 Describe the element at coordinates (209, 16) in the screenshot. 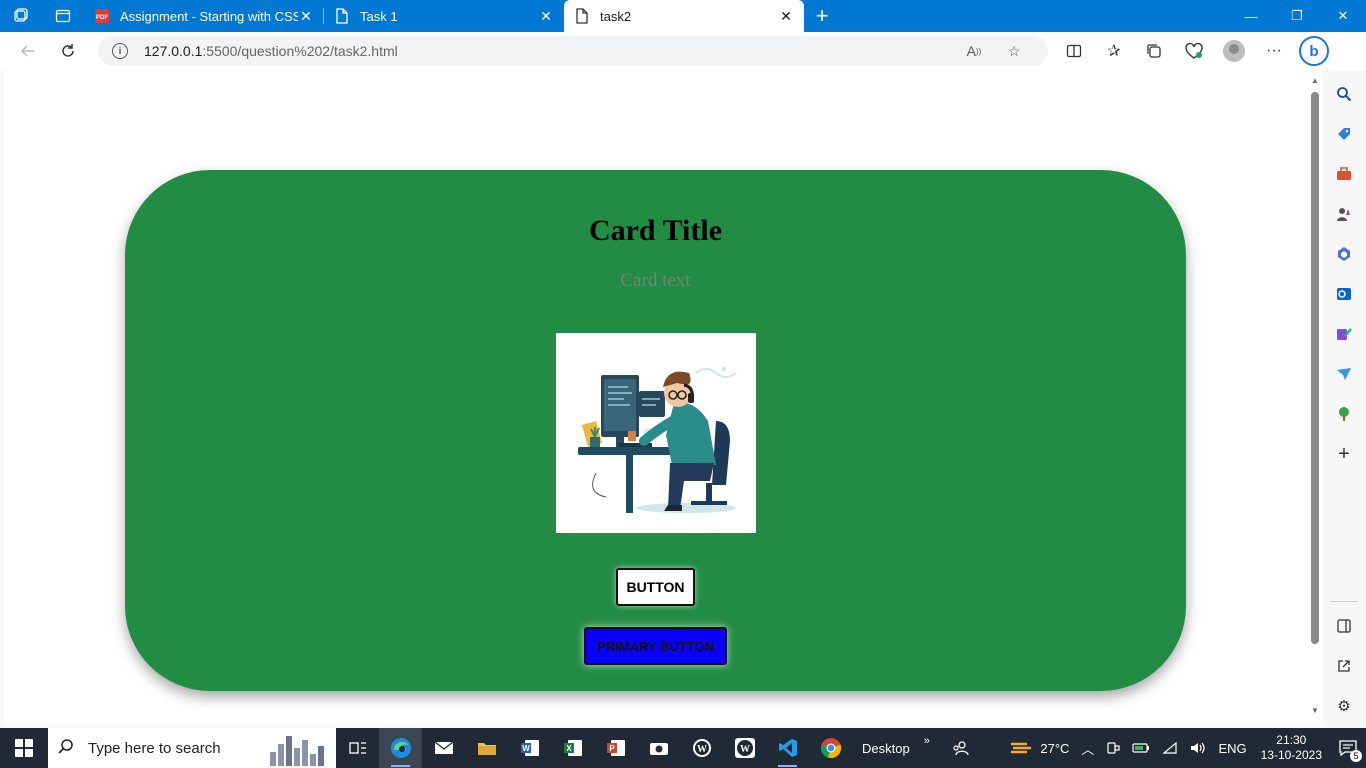

I see `tab-label: Assignment - Starting with CSS.p` at that location.